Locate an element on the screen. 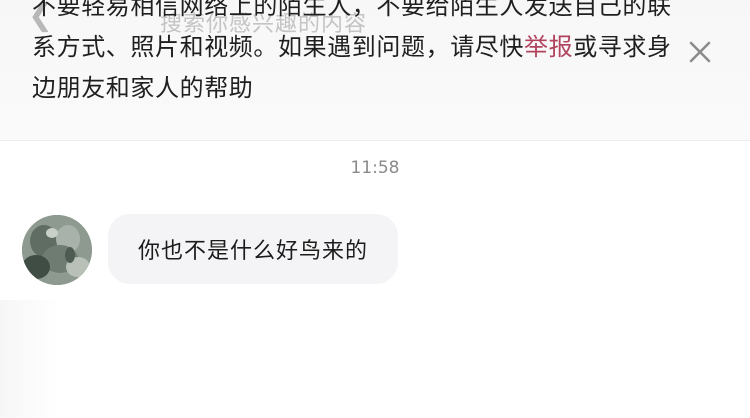 The image size is (750, 418). avatar is located at coordinates (57, 250).